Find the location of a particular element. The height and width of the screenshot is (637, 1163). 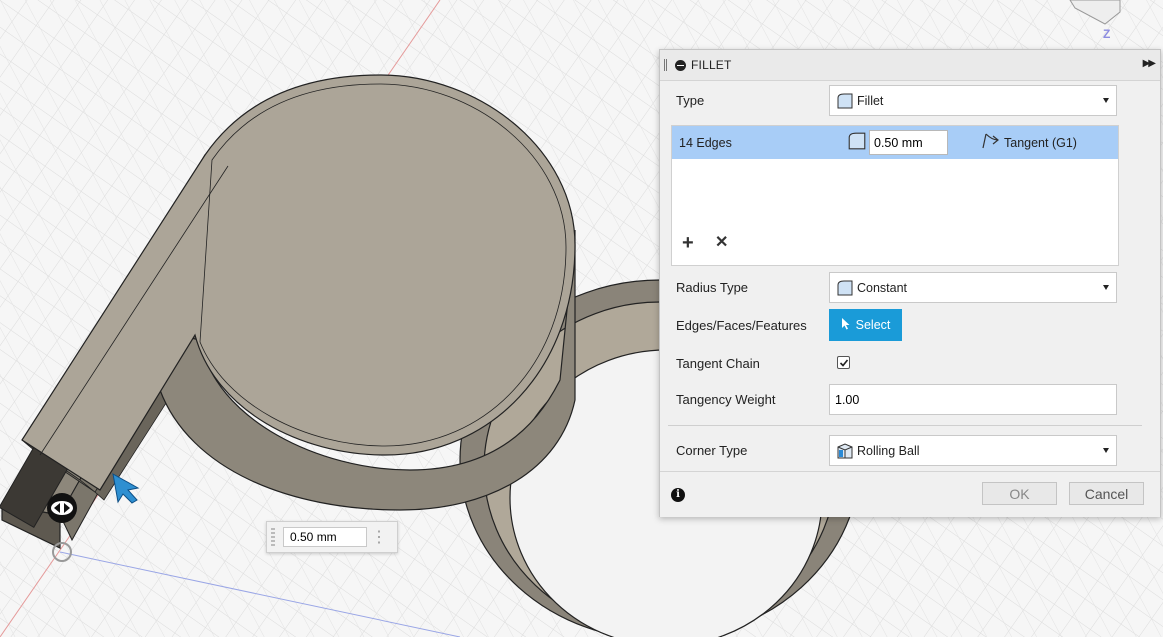

edge-radius-group is located at coordinates (897, 142).